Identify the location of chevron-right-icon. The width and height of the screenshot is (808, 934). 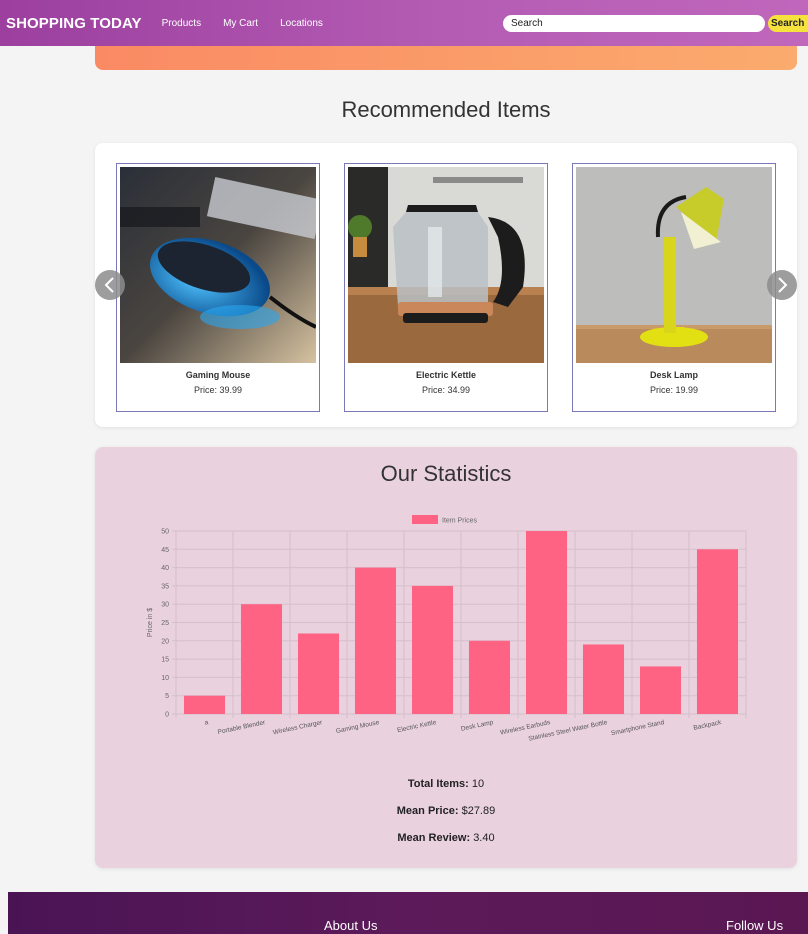
(783, 285).